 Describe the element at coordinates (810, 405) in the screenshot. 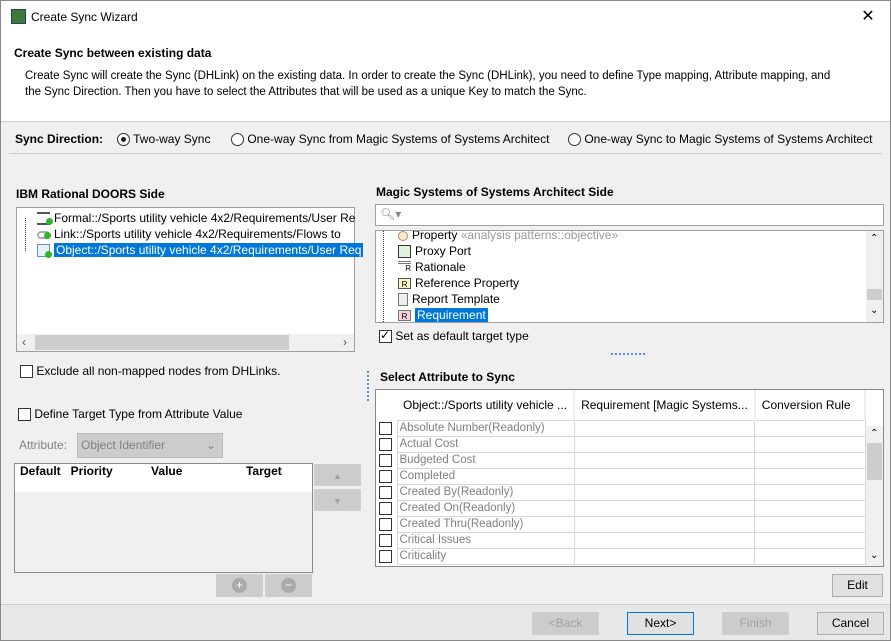

I see `column-header: Conversion Rule` at that location.